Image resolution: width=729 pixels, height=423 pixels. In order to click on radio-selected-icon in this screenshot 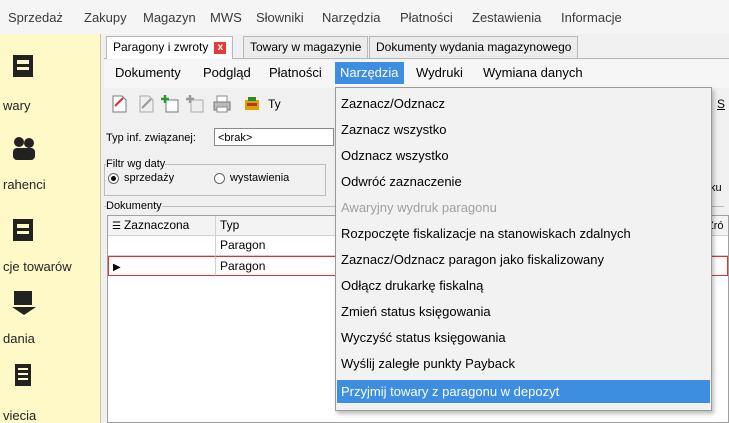, I will do `click(113, 178)`.